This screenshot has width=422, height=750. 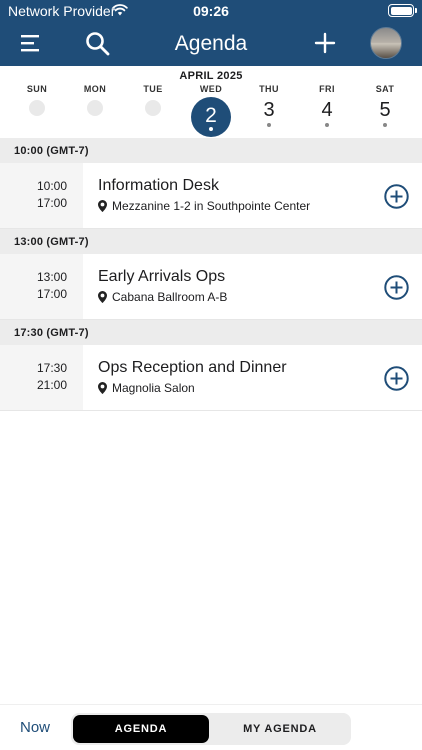 I want to click on location-text: Magnolia Salon, so click(x=153, y=388).